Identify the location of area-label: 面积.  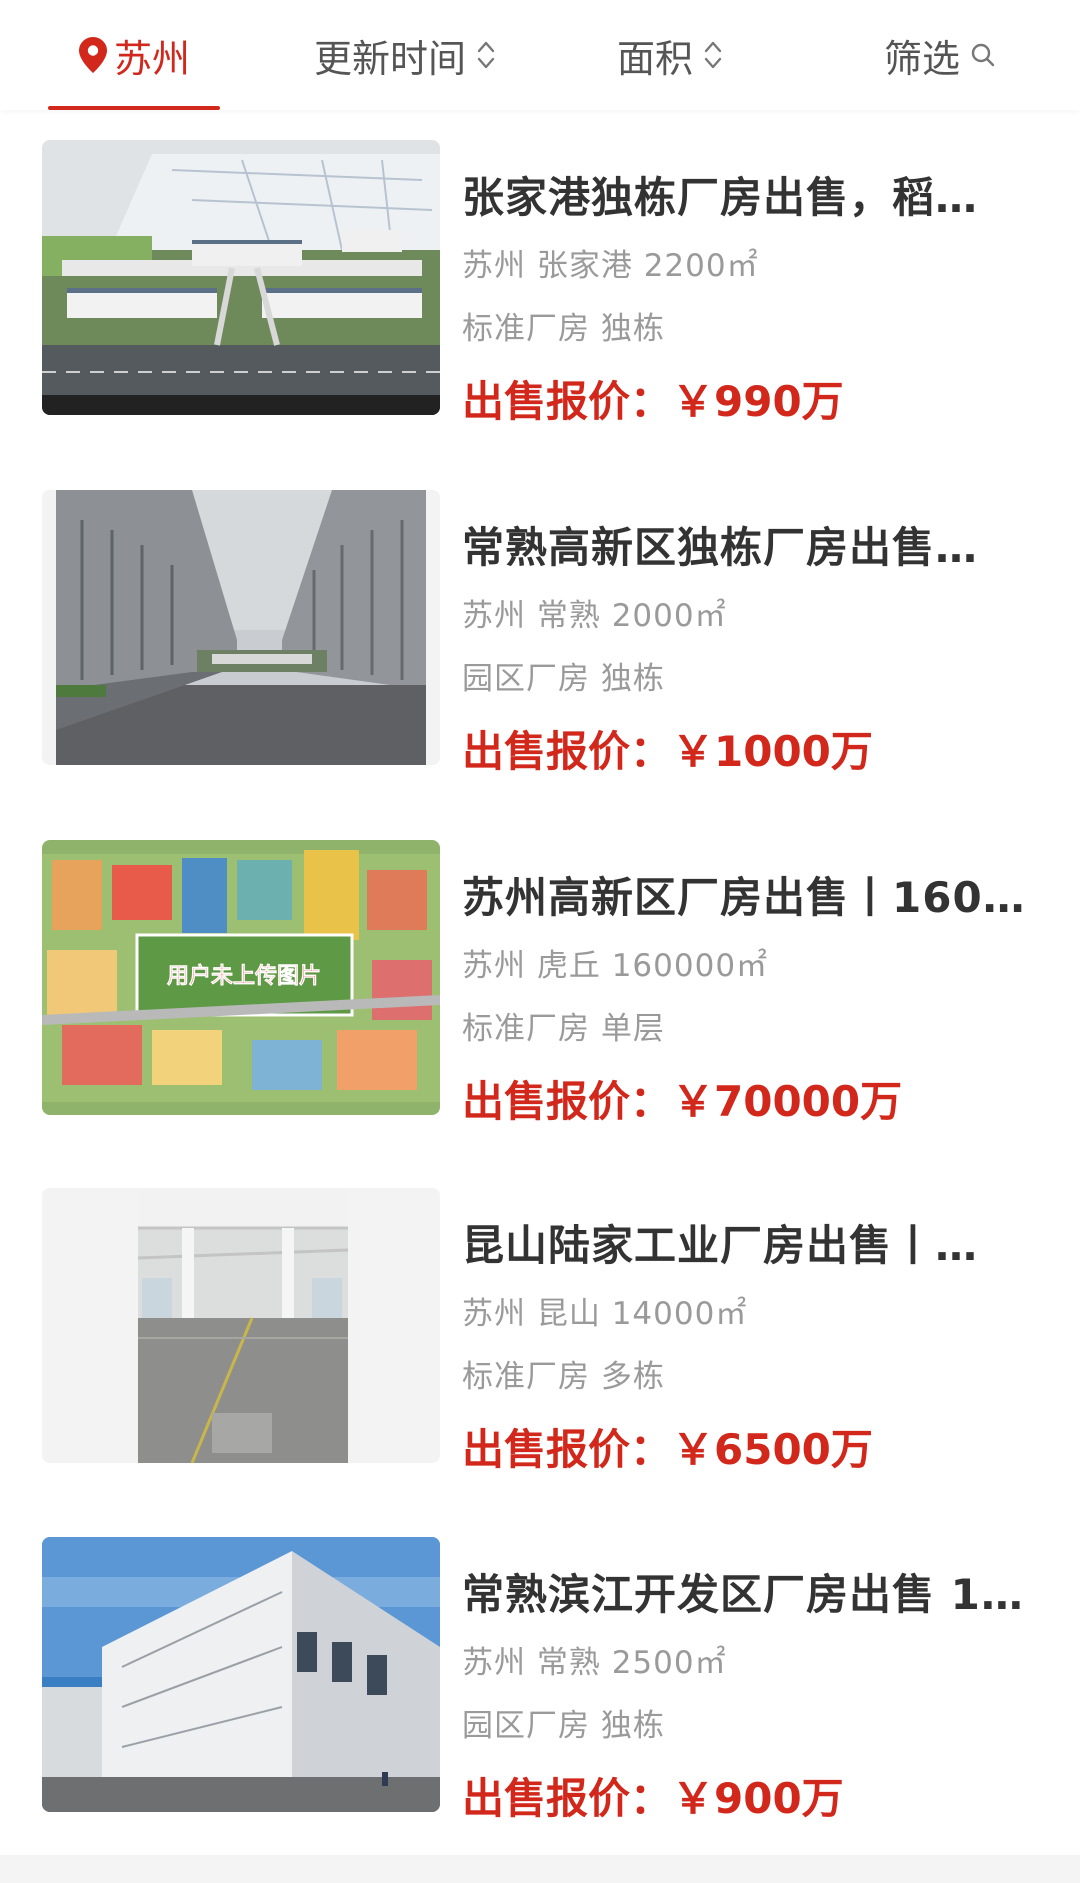
(654, 58).